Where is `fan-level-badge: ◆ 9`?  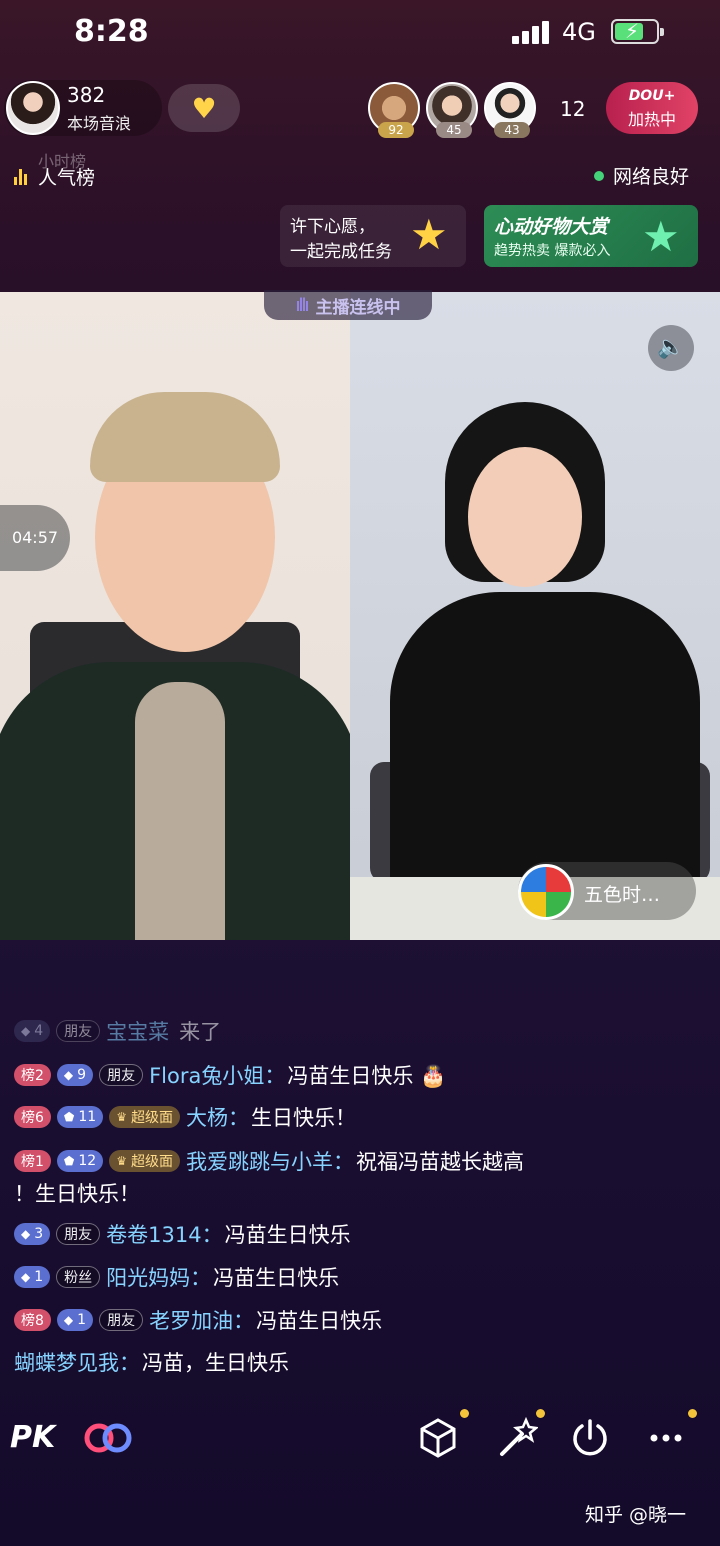
fan-level-badge: ◆ 9 is located at coordinates (75, 1075).